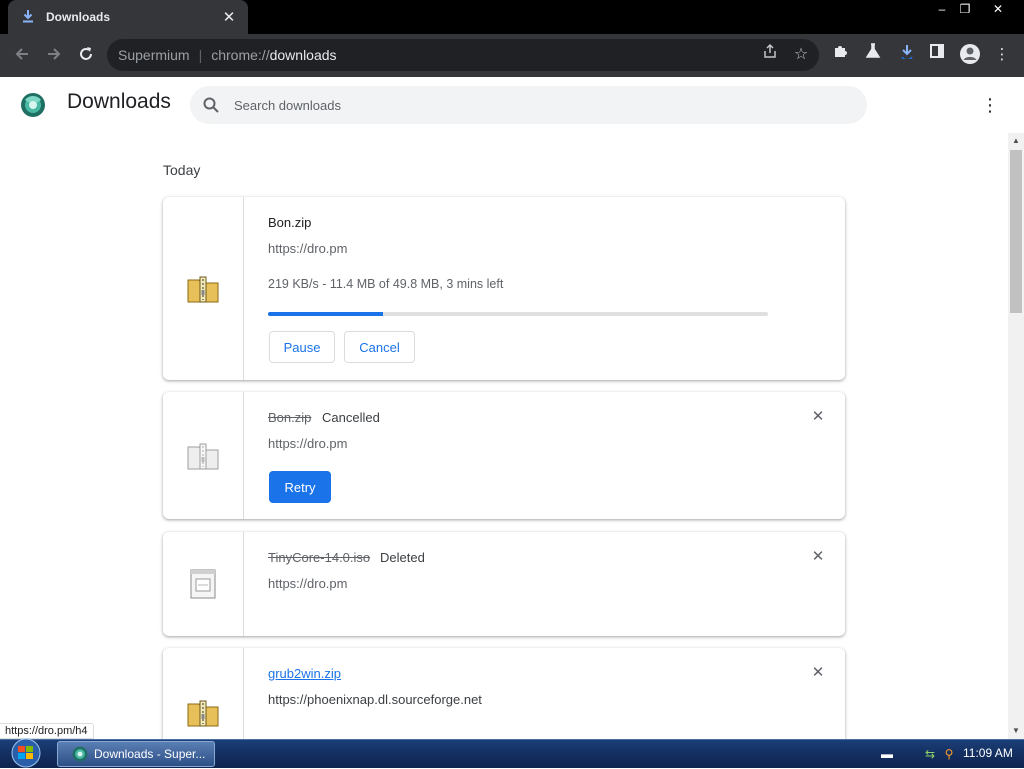  Describe the element at coordinates (907, 55) in the screenshot. I see `download-status-icon` at that location.